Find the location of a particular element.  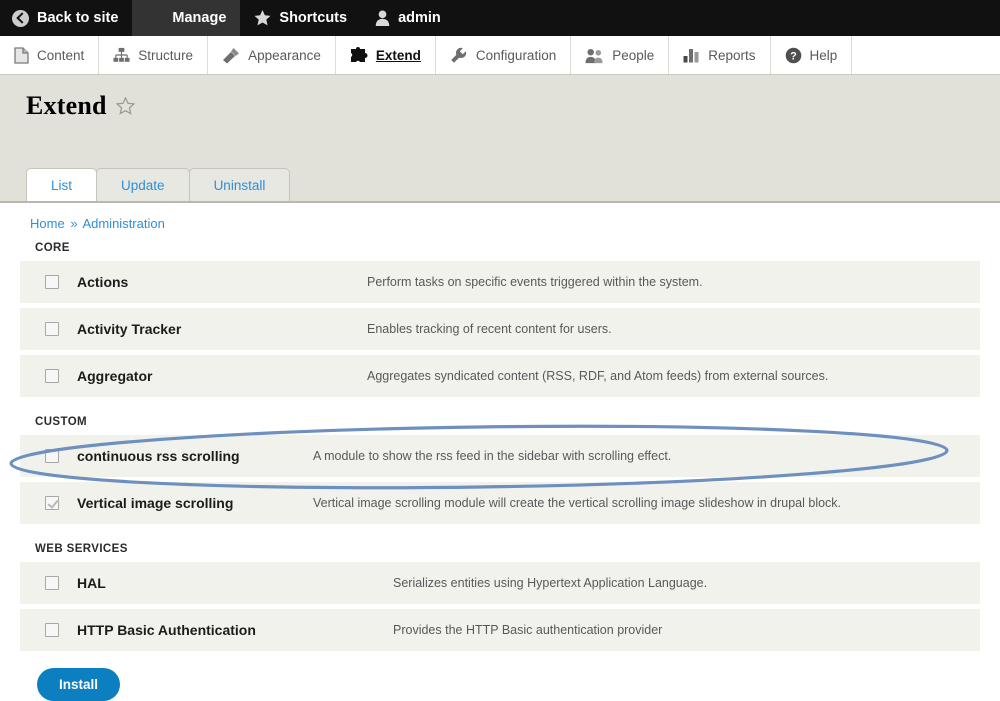

install-button: Install is located at coordinates (79, 684).